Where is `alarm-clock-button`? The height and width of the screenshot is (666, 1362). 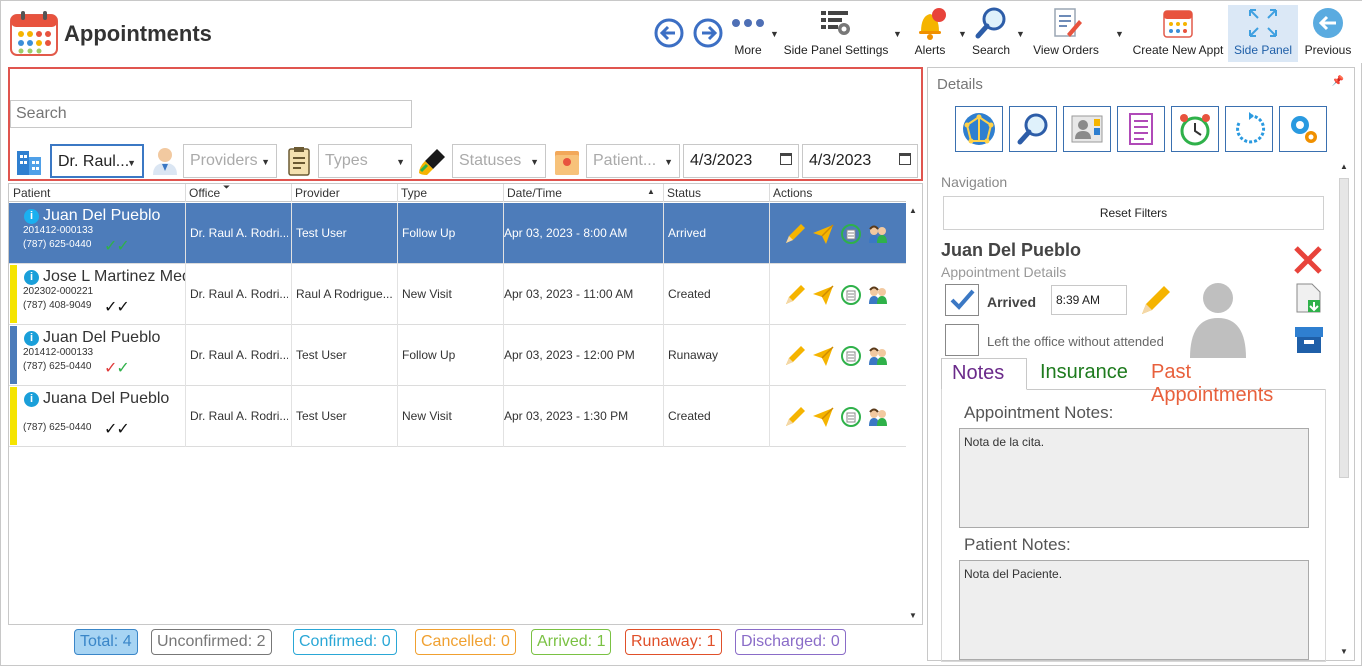 alarm-clock-button is located at coordinates (1195, 129).